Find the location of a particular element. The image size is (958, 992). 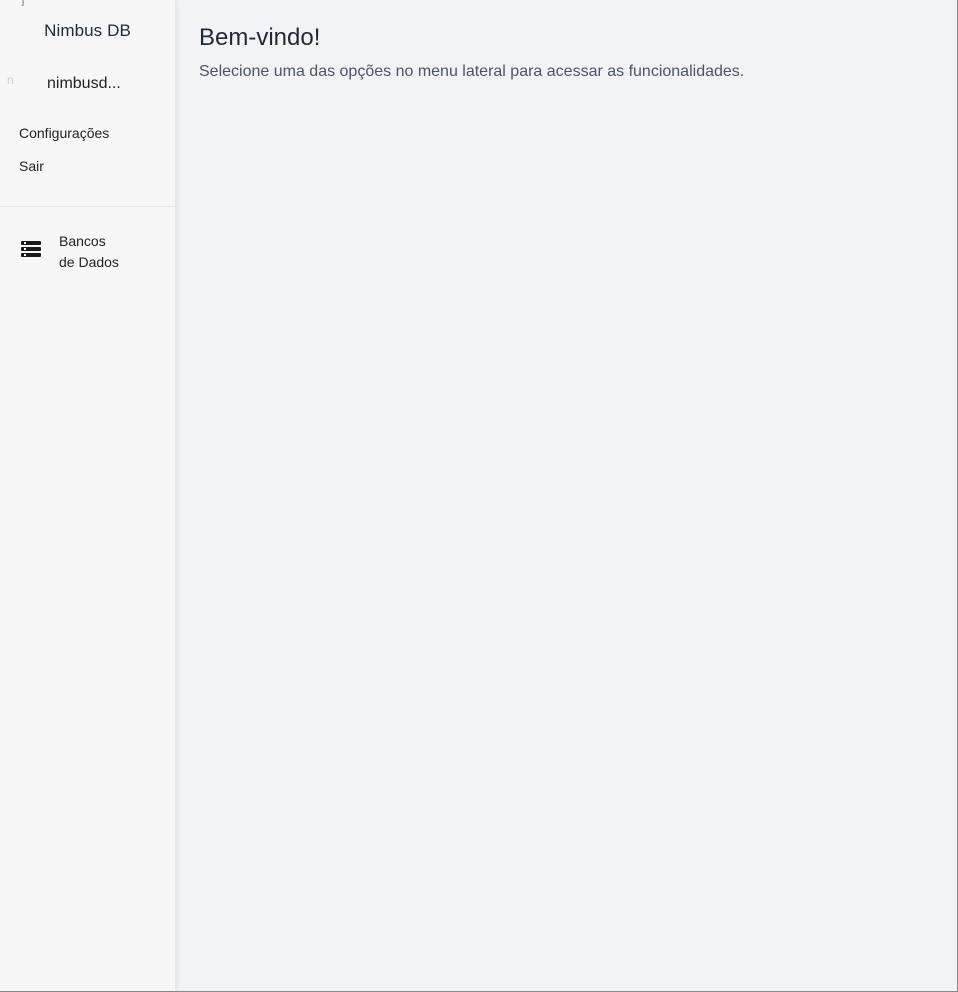

sidebar-item-label-line2: de Dados is located at coordinates (89, 262).